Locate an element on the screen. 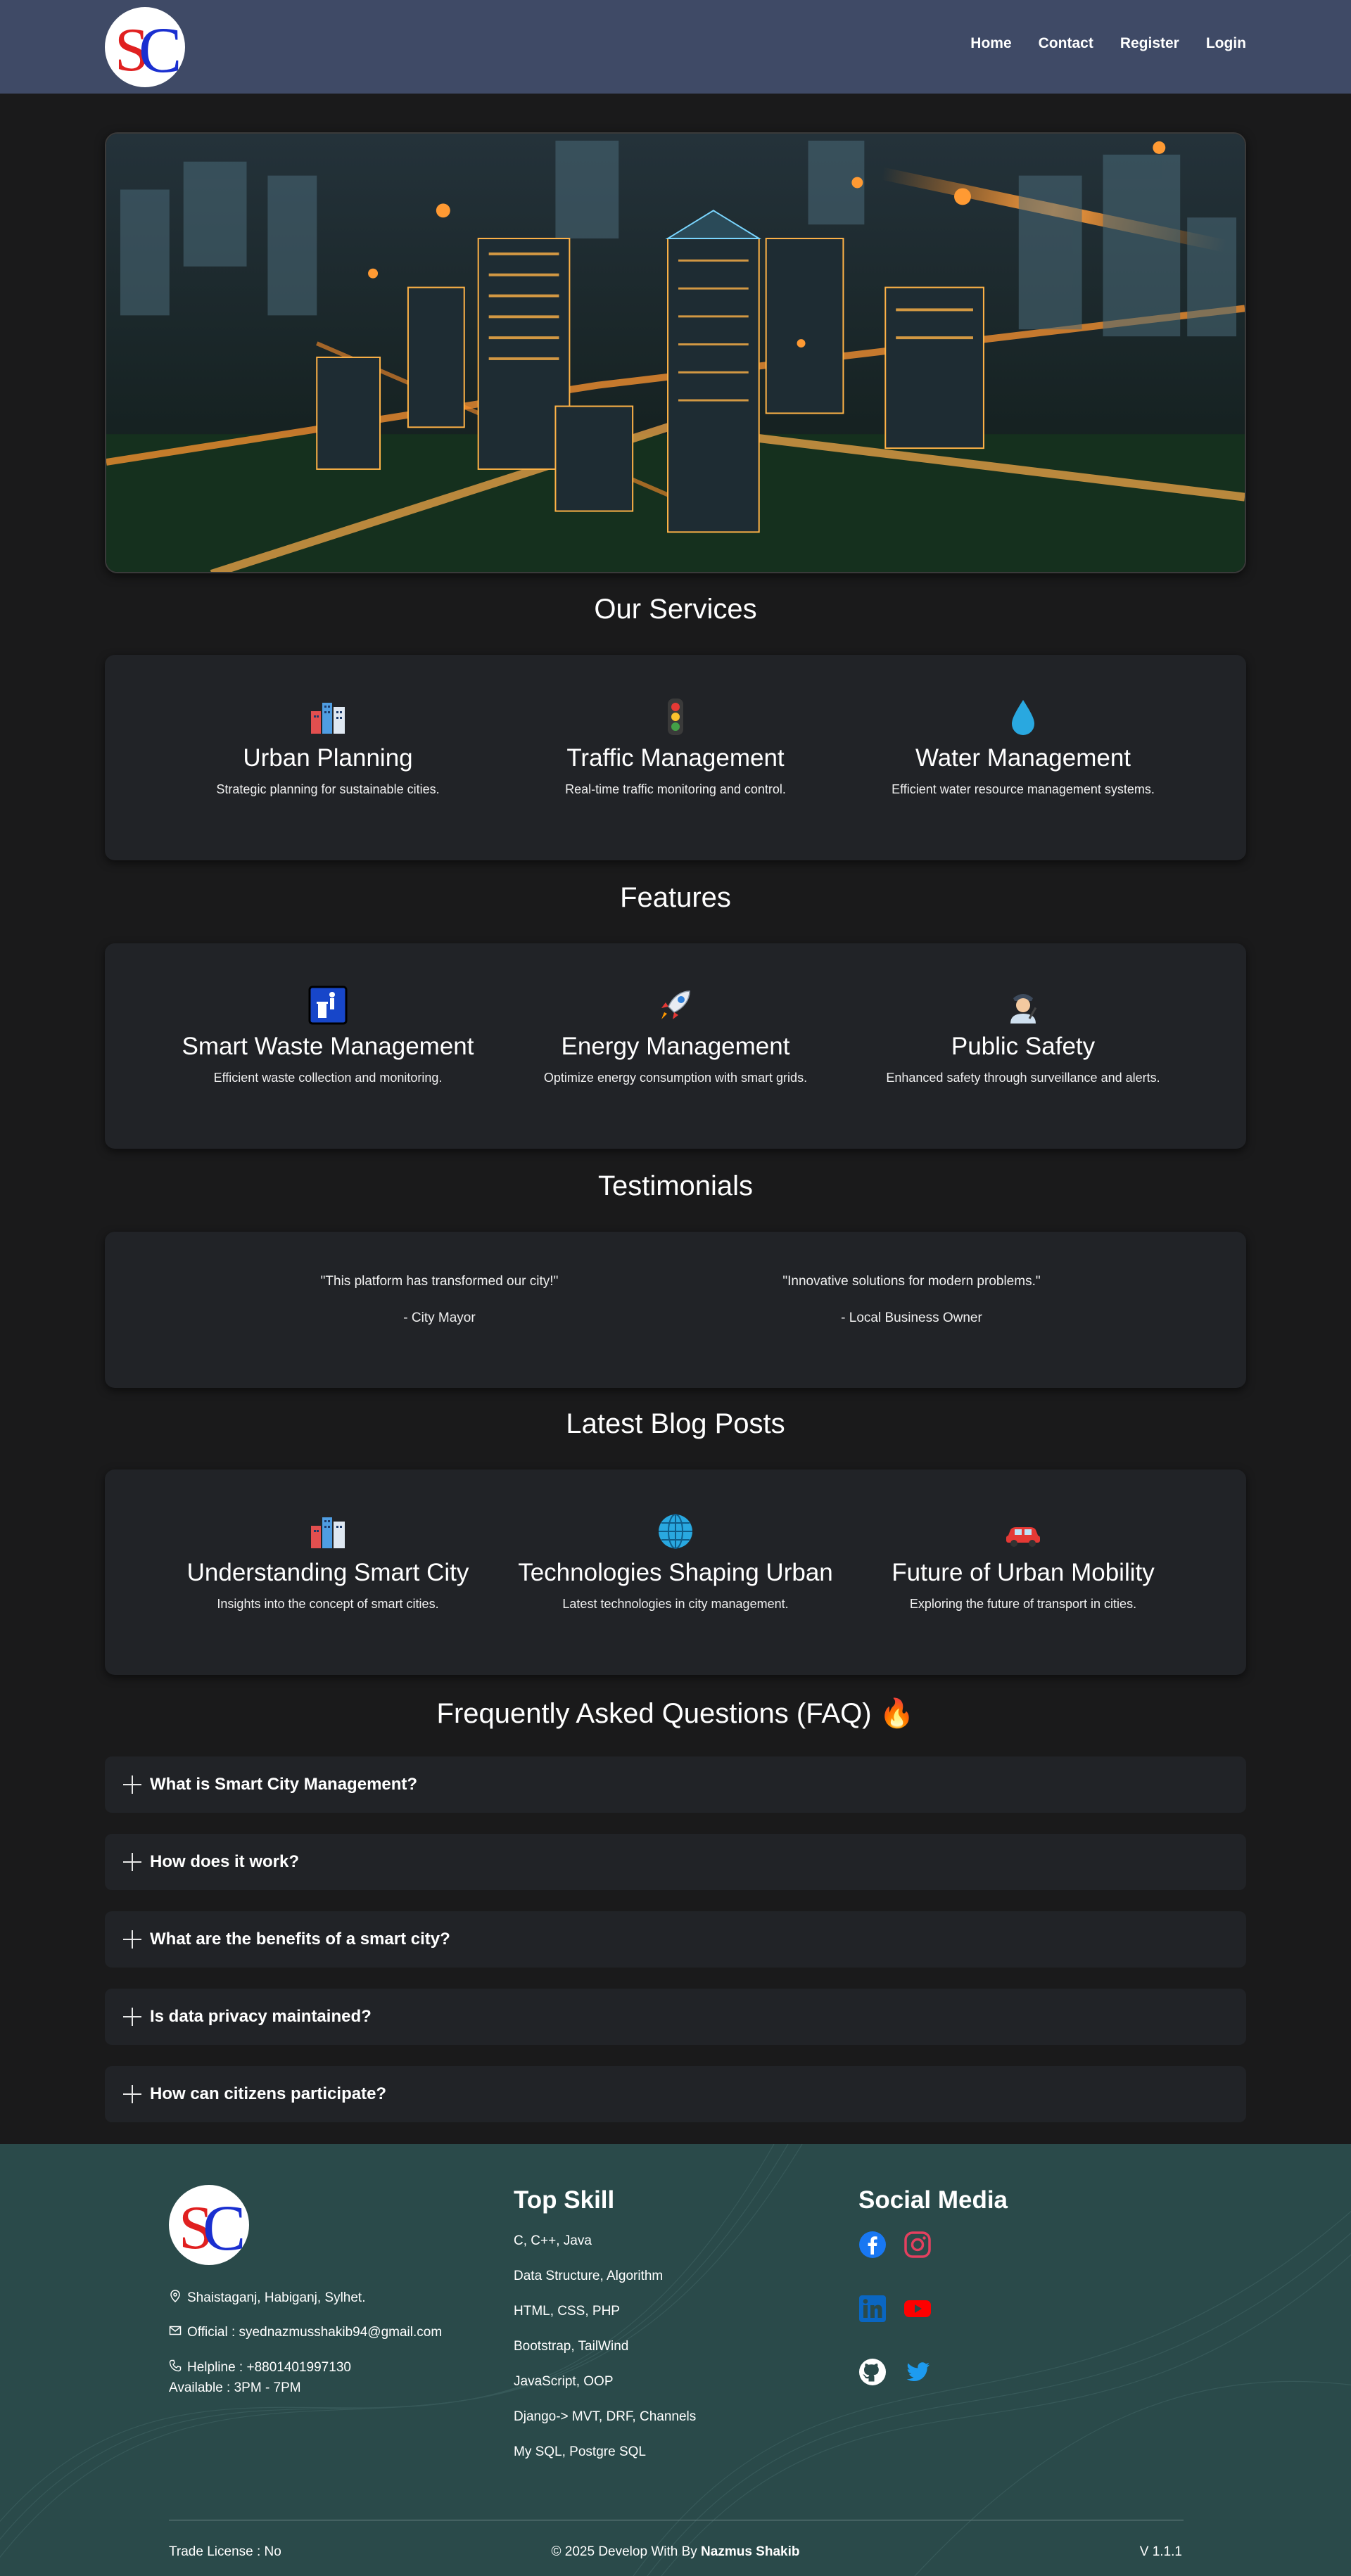 The height and width of the screenshot is (2576, 1351). nav-contact: Contact is located at coordinates (1066, 43).